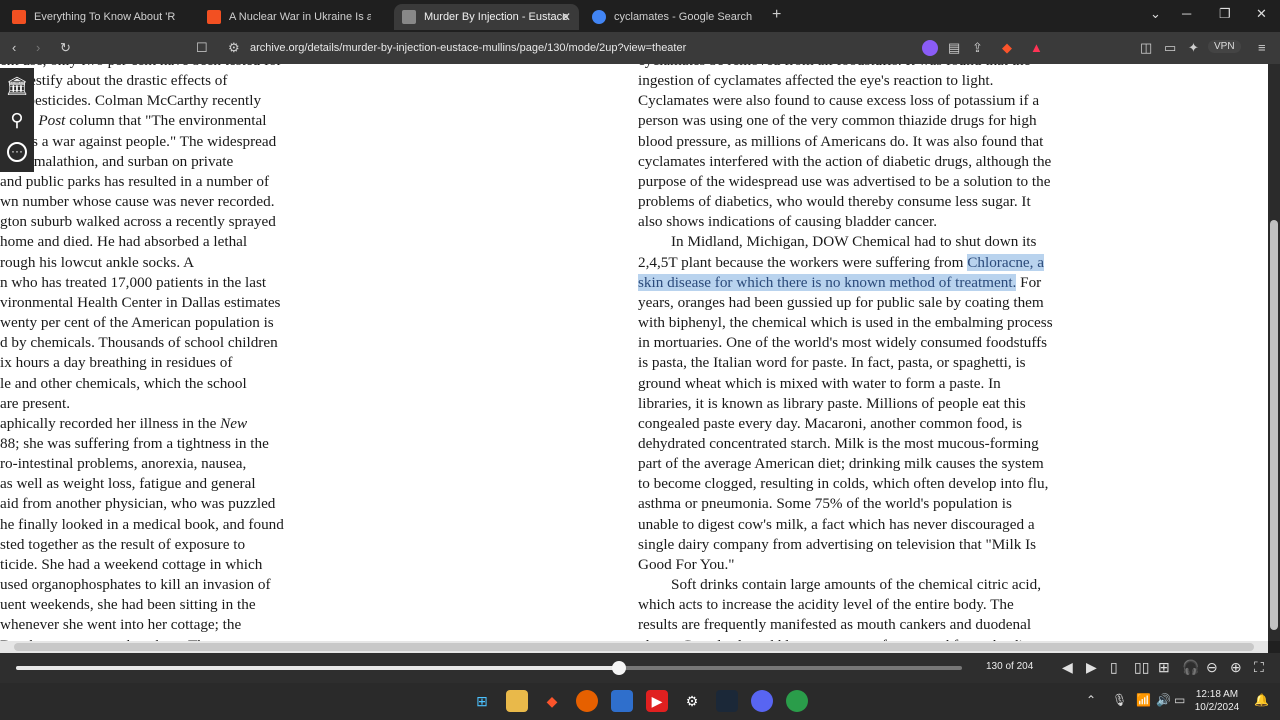 The image size is (1280, 720). Describe the element at coordinates (486, 17) in the screenshot. I see `tab-3: Murder By Injection - Eustace M ✕` at that location.